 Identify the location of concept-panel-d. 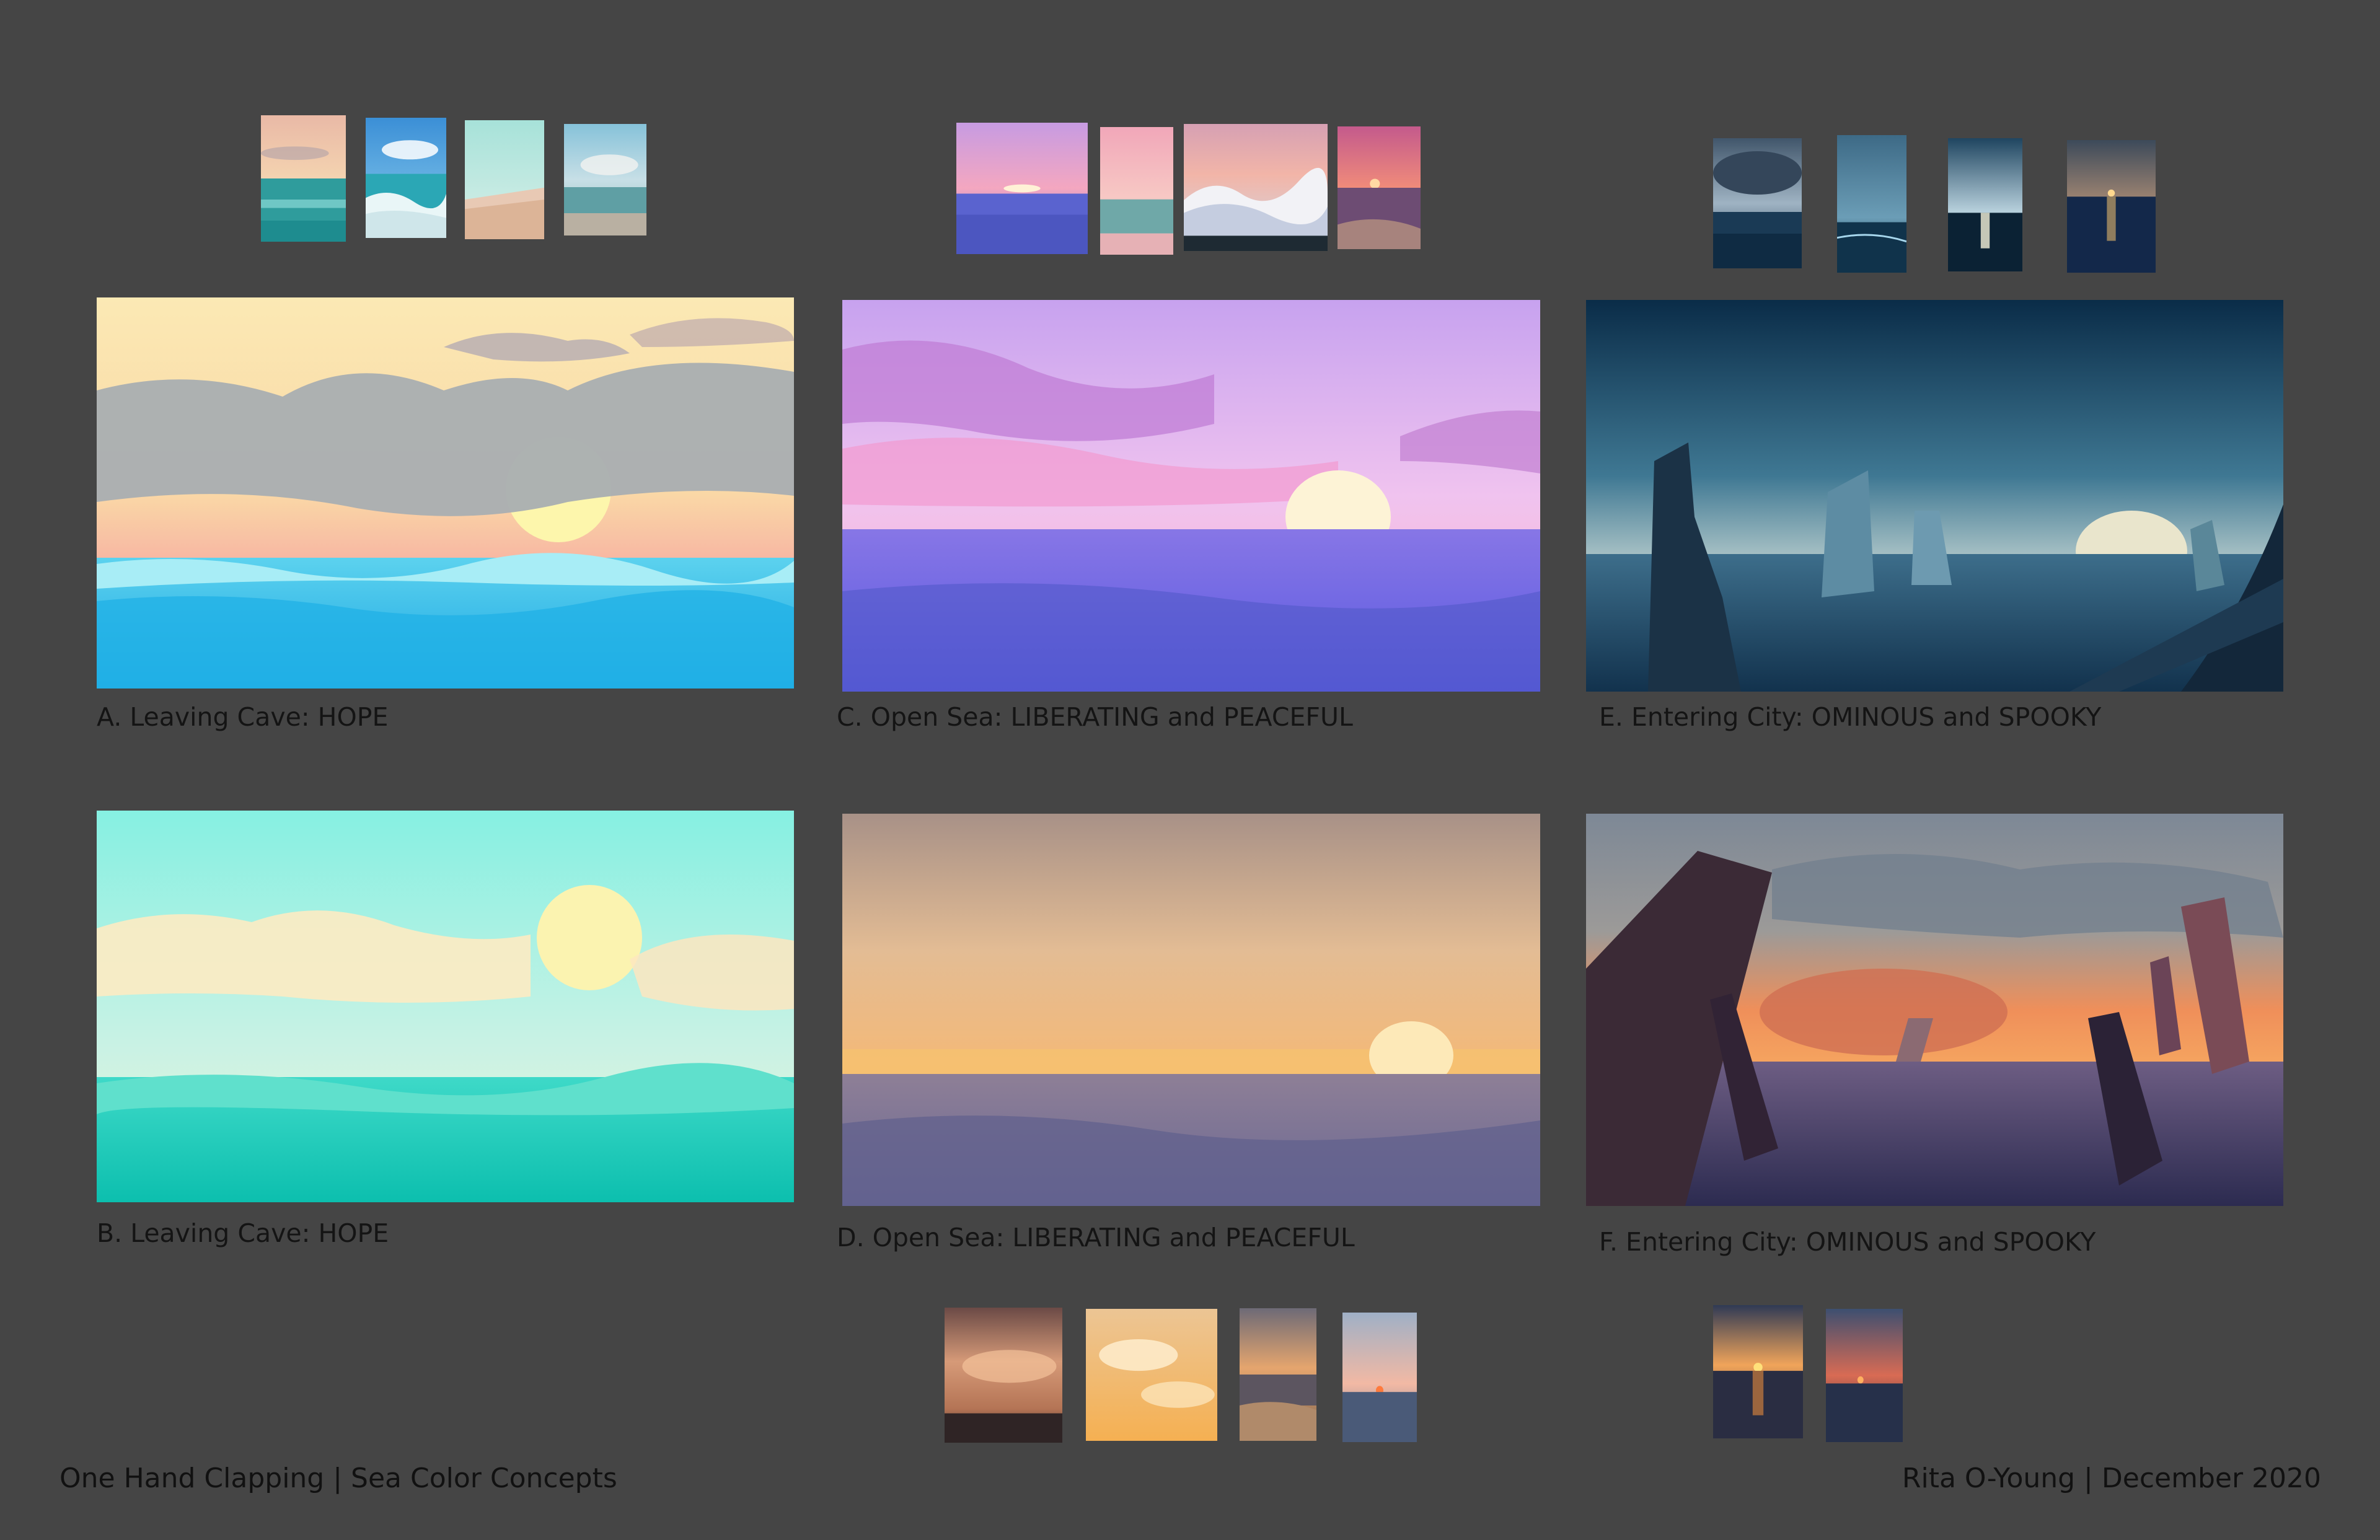
(1191, 1010).